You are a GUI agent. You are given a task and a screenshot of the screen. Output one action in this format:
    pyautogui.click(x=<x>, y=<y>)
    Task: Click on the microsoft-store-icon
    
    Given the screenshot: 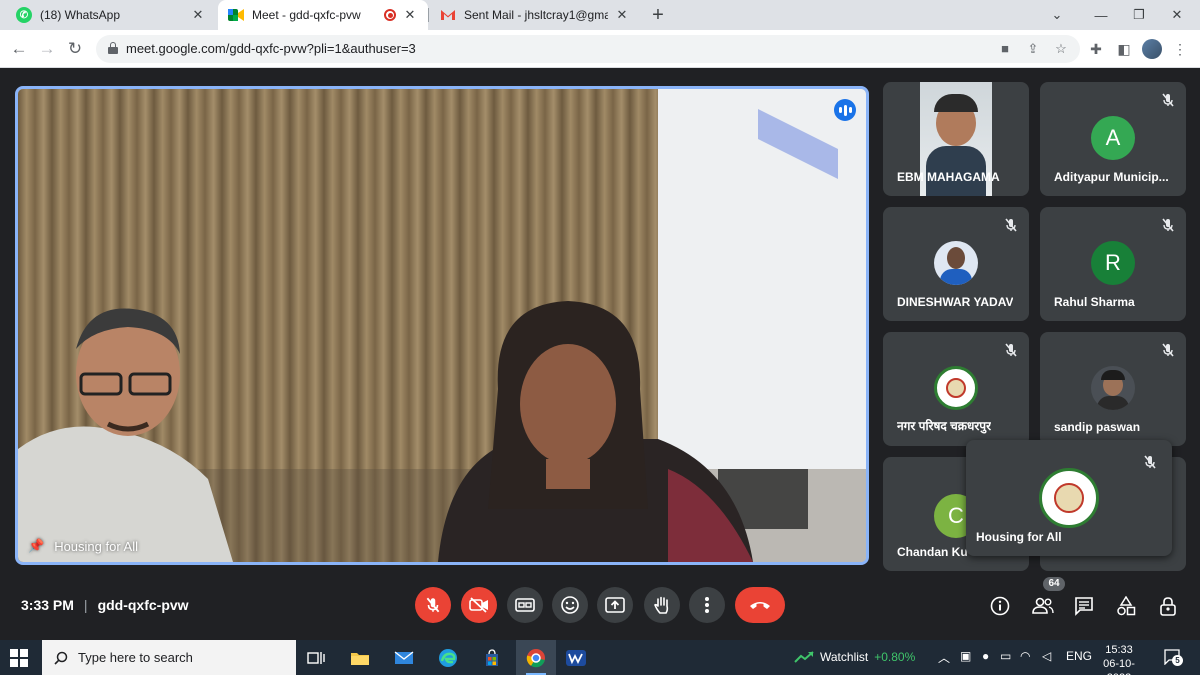 What is the action you would take?
    pyautogui.click(x=492, y=657)
    